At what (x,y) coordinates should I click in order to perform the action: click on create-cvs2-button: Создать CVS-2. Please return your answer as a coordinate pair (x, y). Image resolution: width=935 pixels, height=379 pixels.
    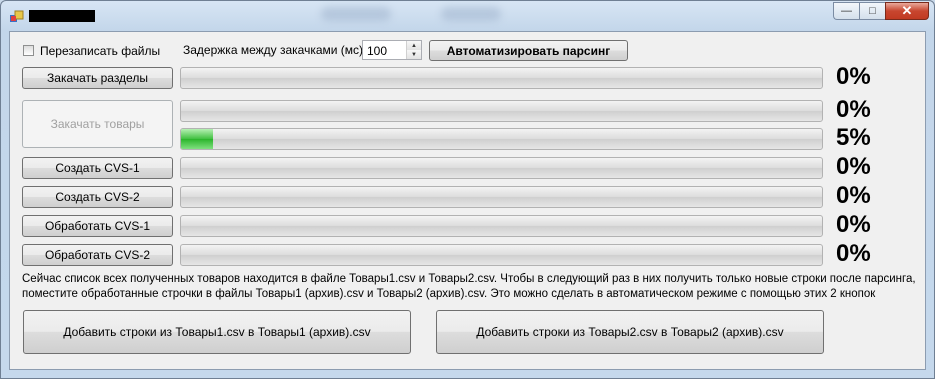
    Looking at the image, I should click on (97, 197).